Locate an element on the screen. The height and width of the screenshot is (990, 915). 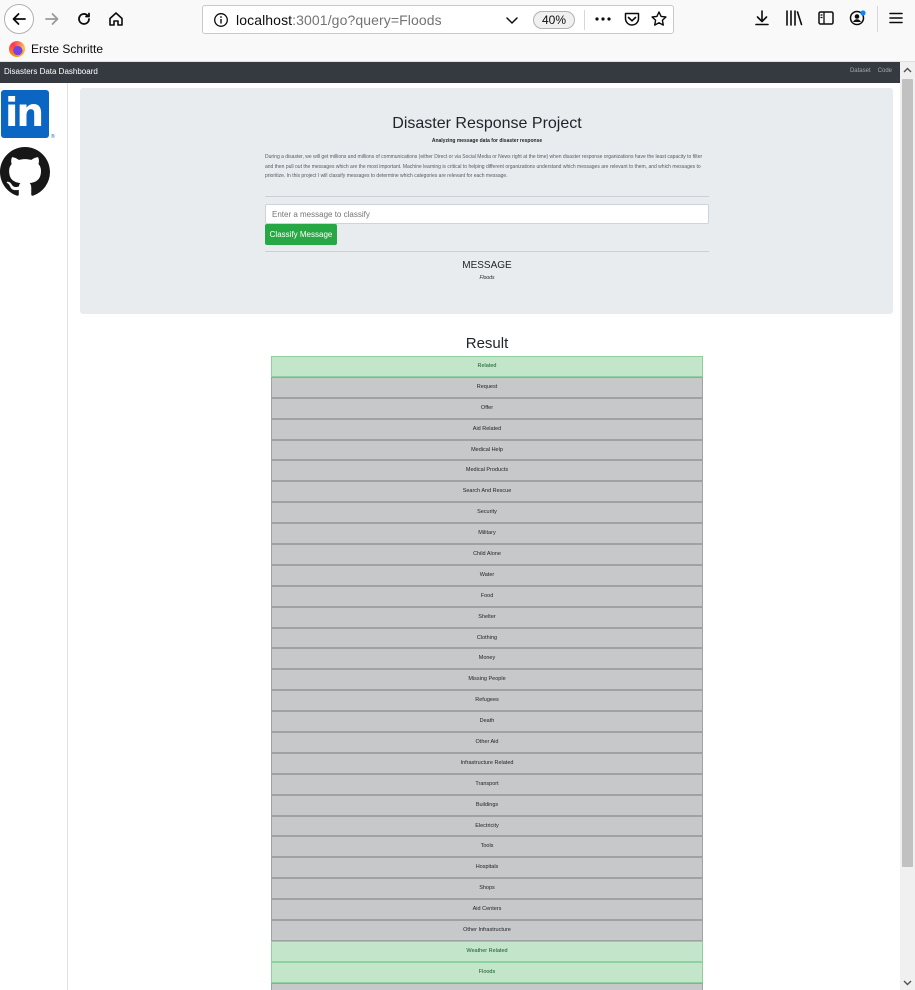
linkedin-logo-text: in is located at coordinates (24, 113).